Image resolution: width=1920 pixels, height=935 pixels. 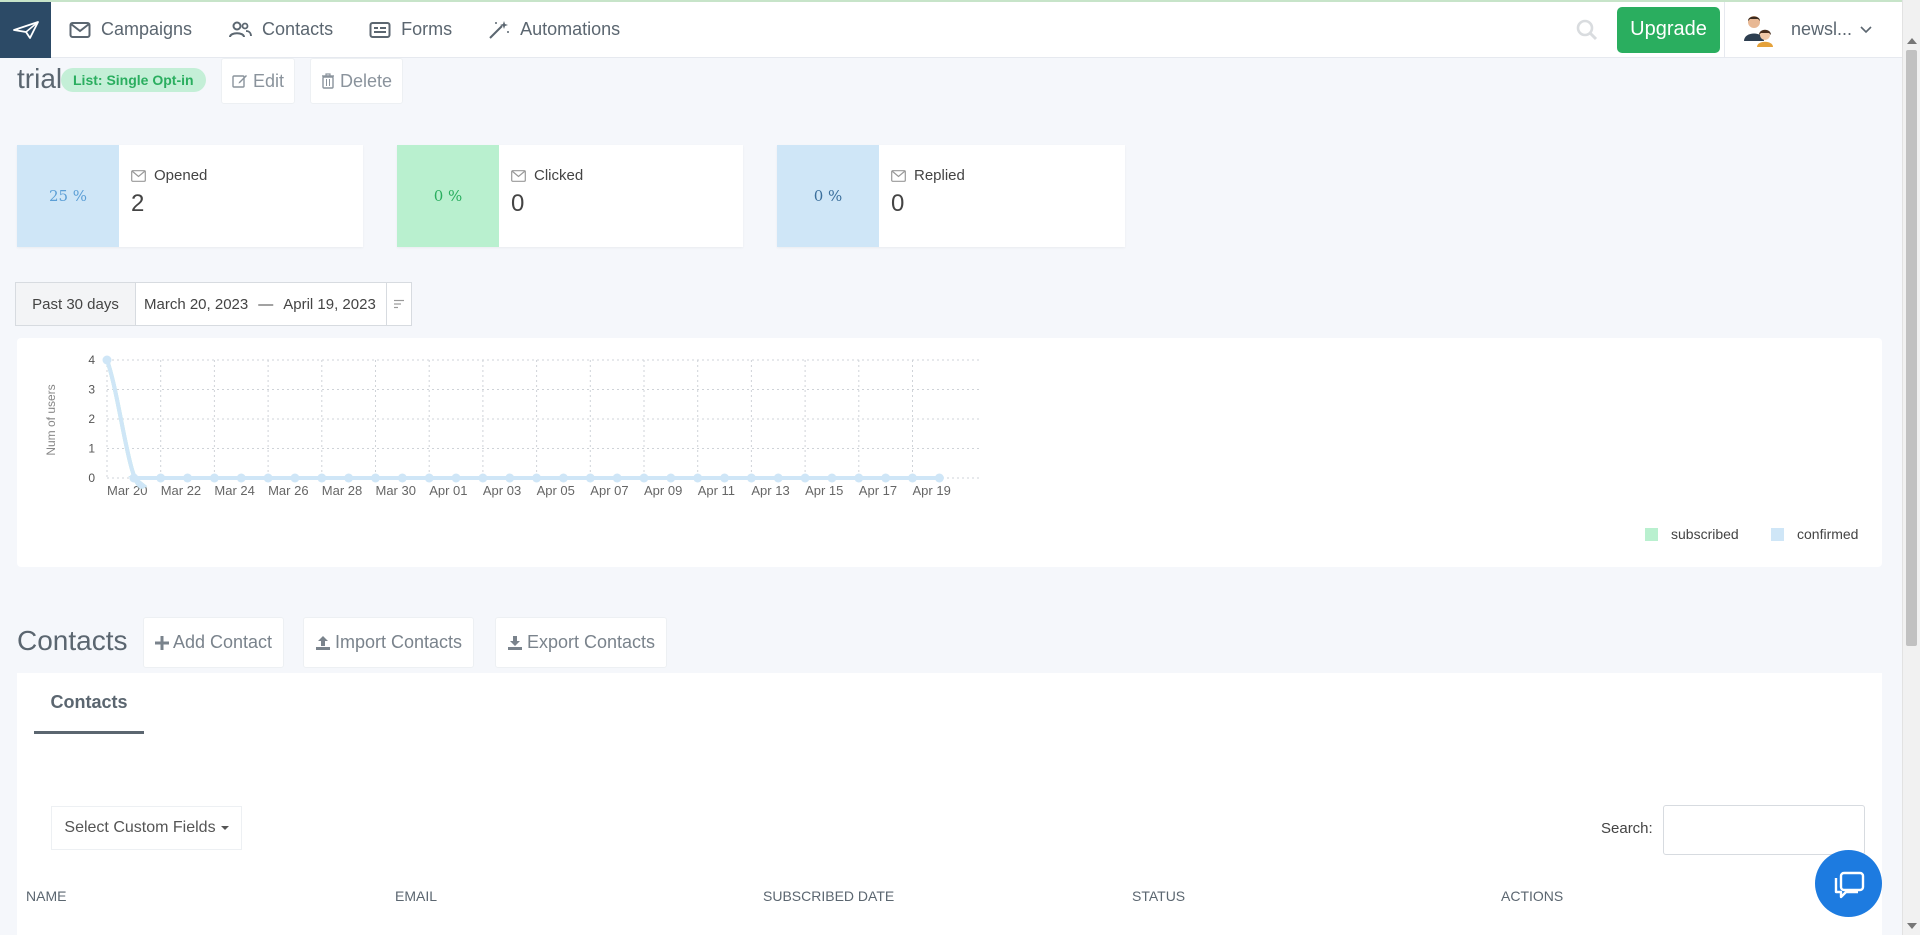 I want to click on column-header-email: EMAIL, so click(x=416, y=896).